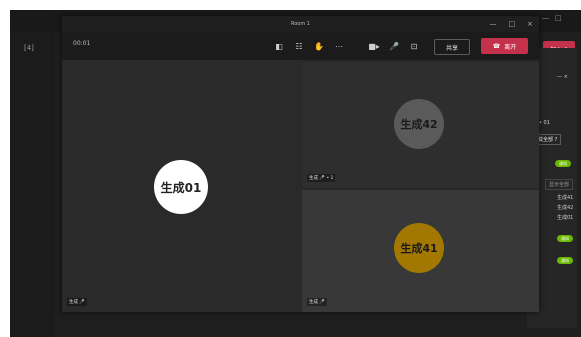 The height and width of the screenshot is (337, 581). I want to click on chat-icon: ◧, so click(279, 46).